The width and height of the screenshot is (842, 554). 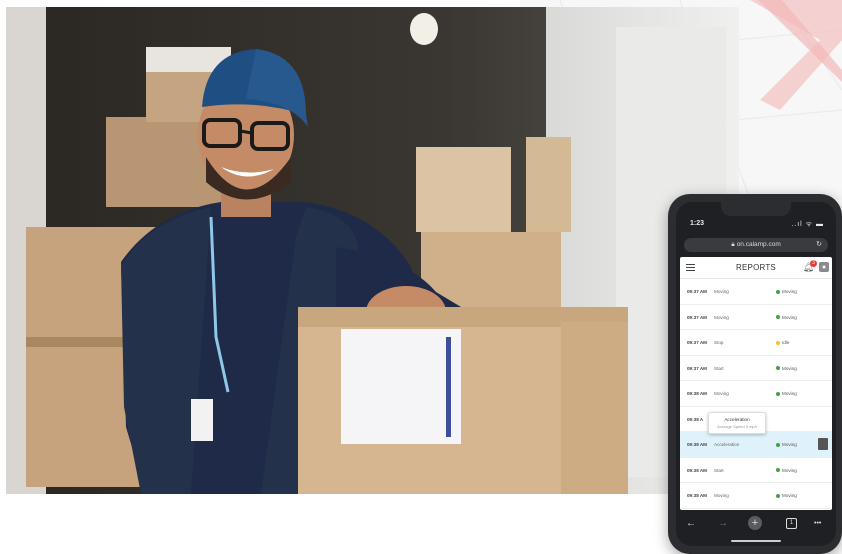 What do you see at coordinates (691, 523) in the screenshot?
I see `back-arrow-icon: ←` at bounding box center [691, 523].